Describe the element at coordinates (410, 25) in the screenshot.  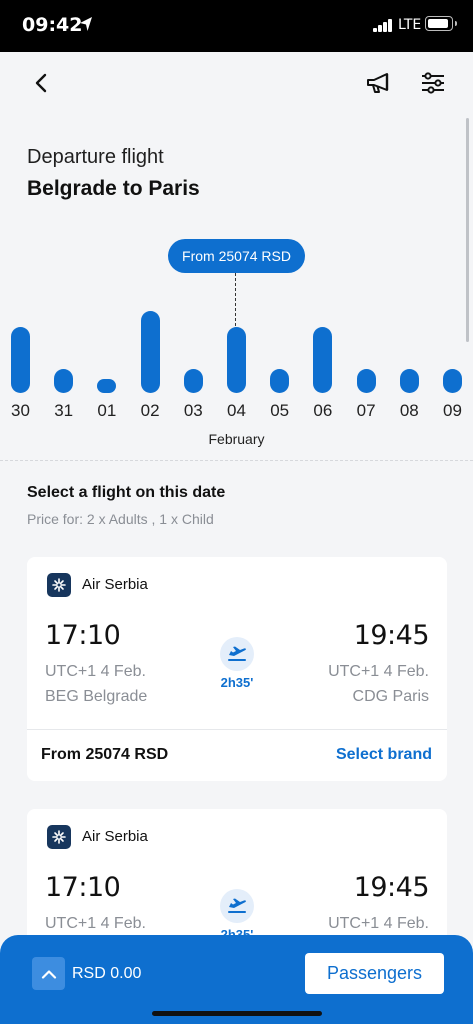
I see `network-label: LTE` at that location.